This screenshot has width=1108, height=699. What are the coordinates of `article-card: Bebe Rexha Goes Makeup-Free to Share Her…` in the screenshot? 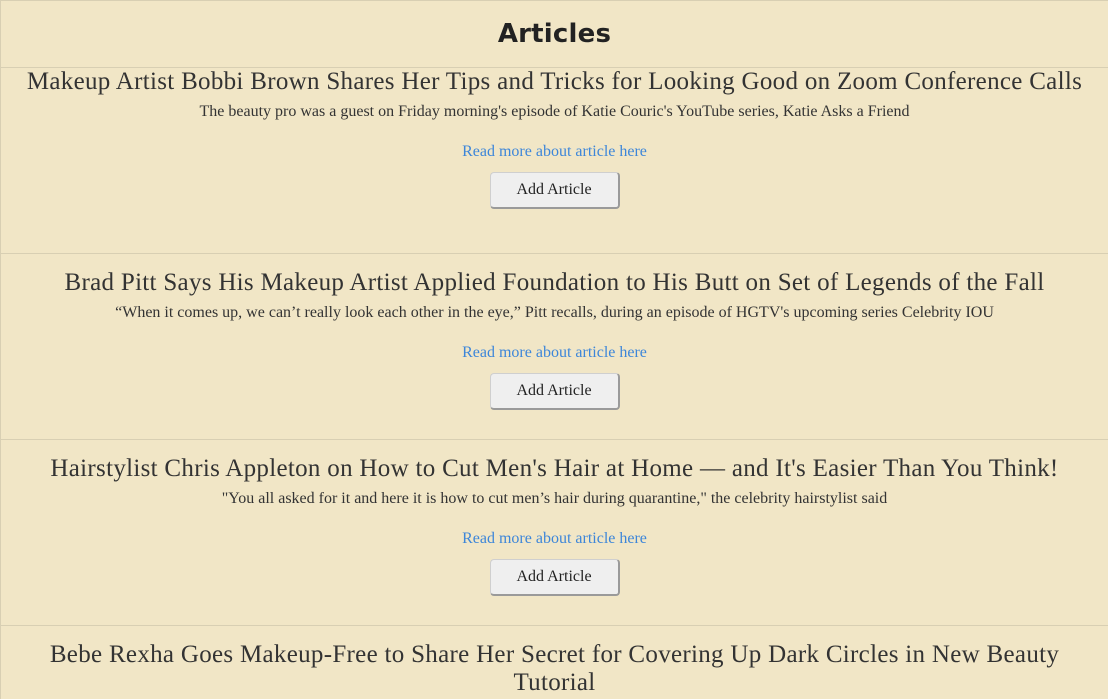 It's located at (554, 661).